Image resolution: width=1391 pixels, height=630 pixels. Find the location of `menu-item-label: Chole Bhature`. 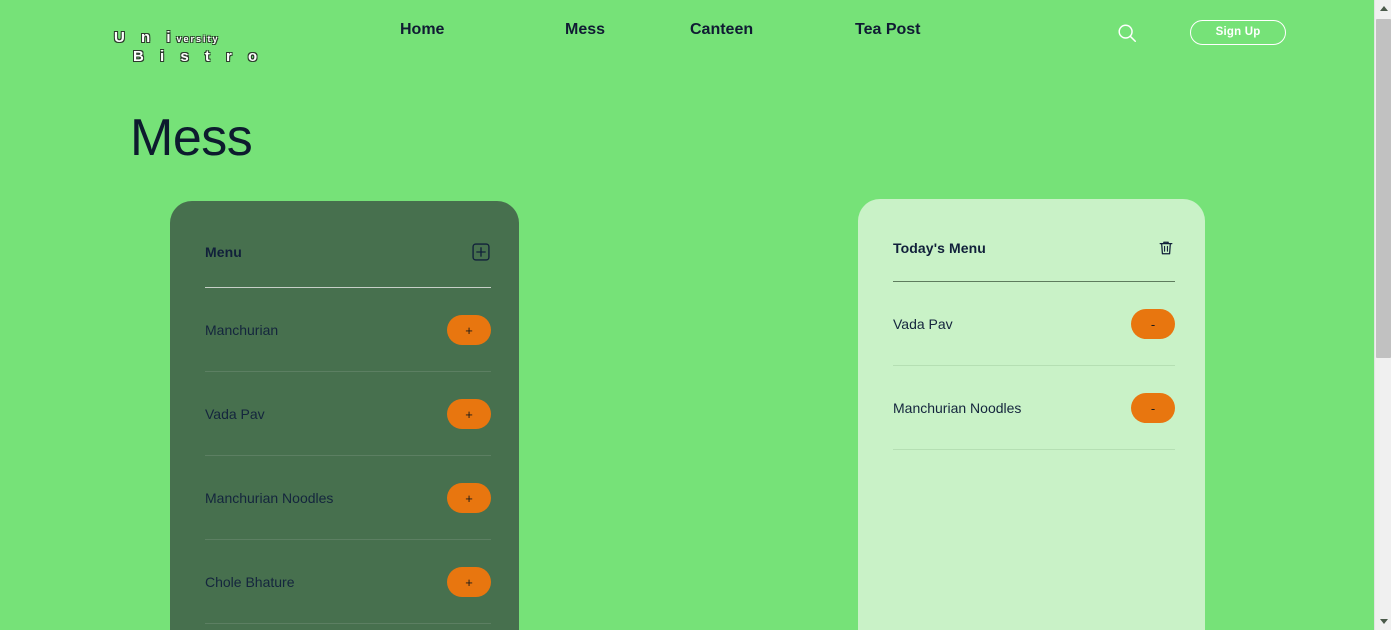

menu-item-label: Chole Bhature is located at coordinates (250, 582).